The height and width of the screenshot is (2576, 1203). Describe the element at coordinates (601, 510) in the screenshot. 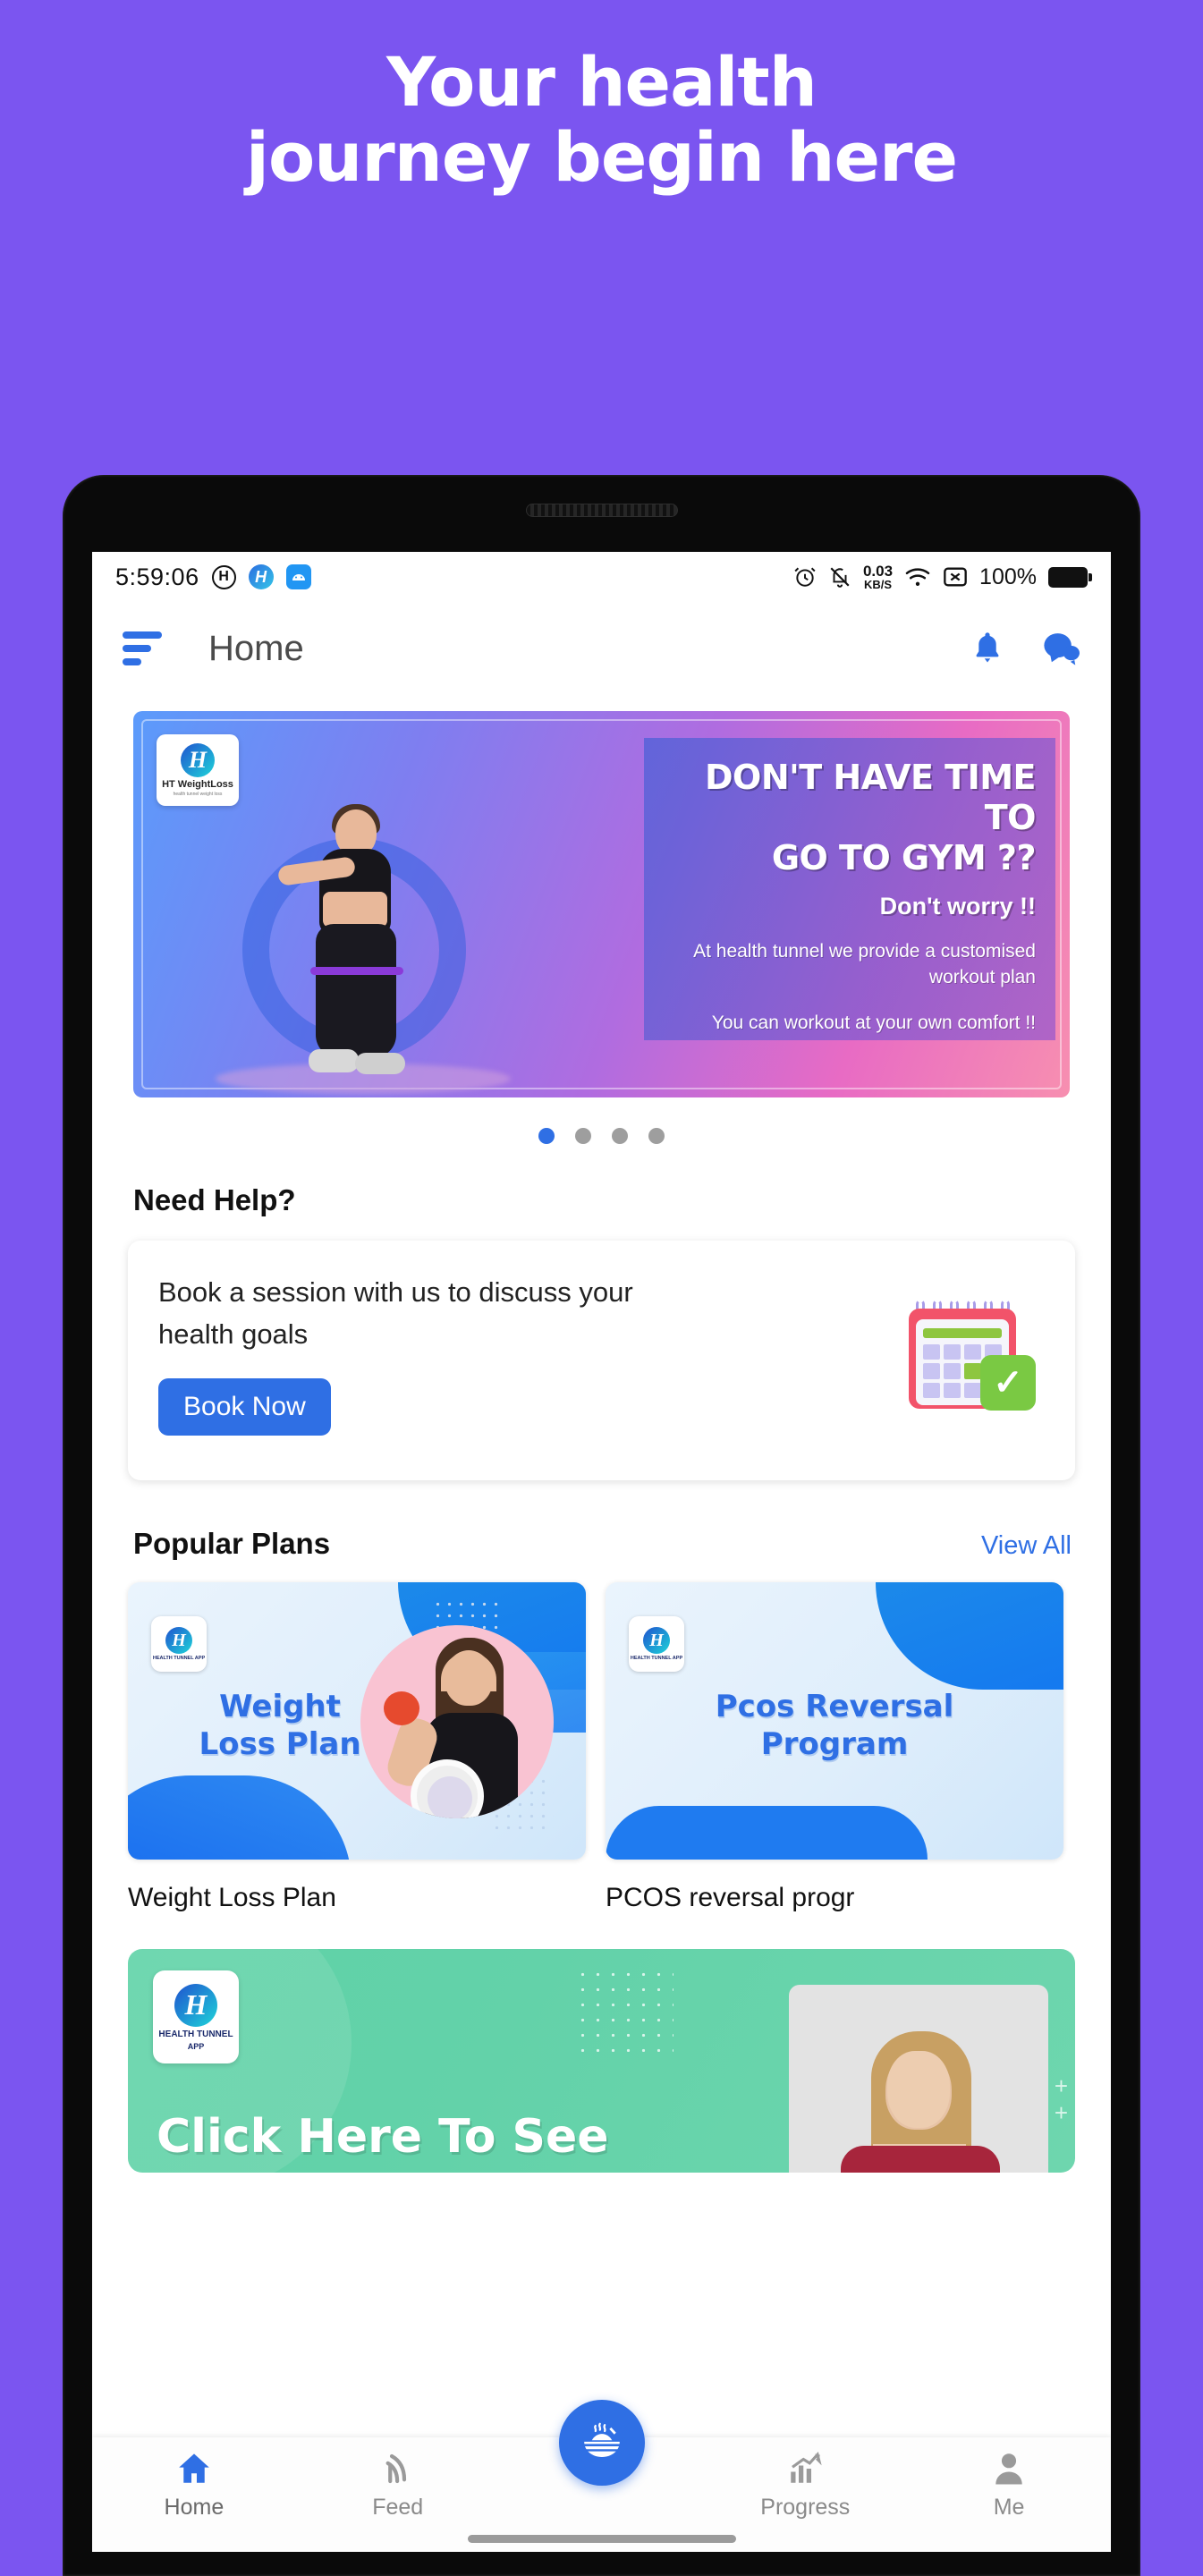

I see `phone-speaker-grille` at that location.